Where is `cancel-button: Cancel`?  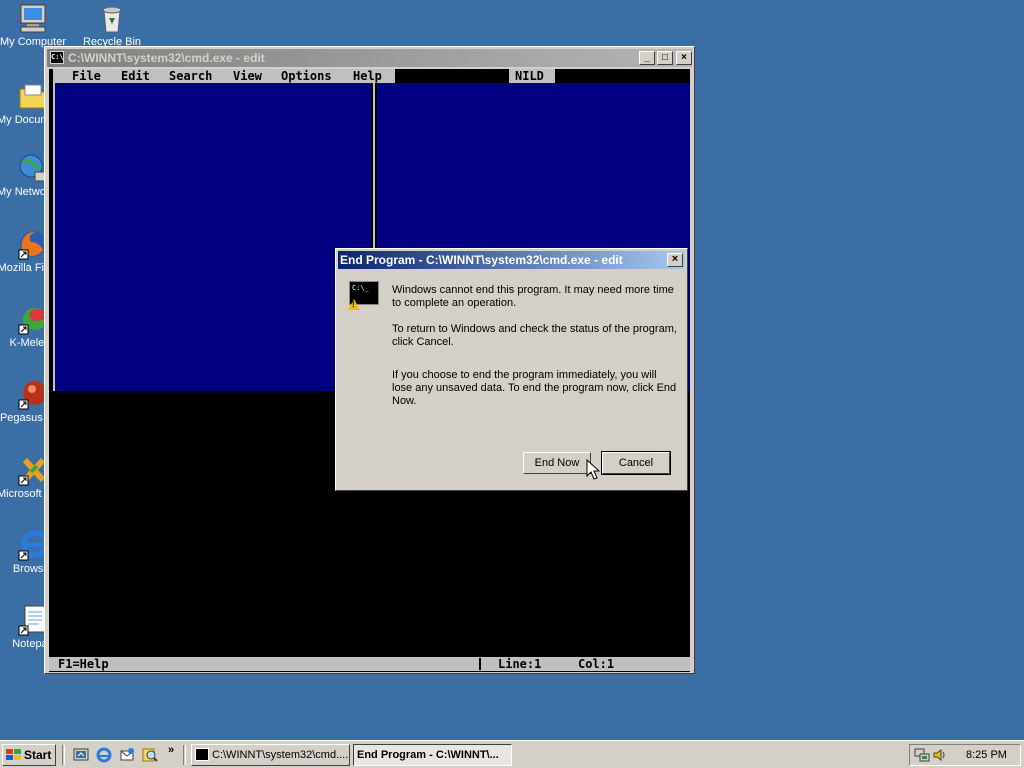
cancel-button: Cancel is located at coordinates (636, 463).